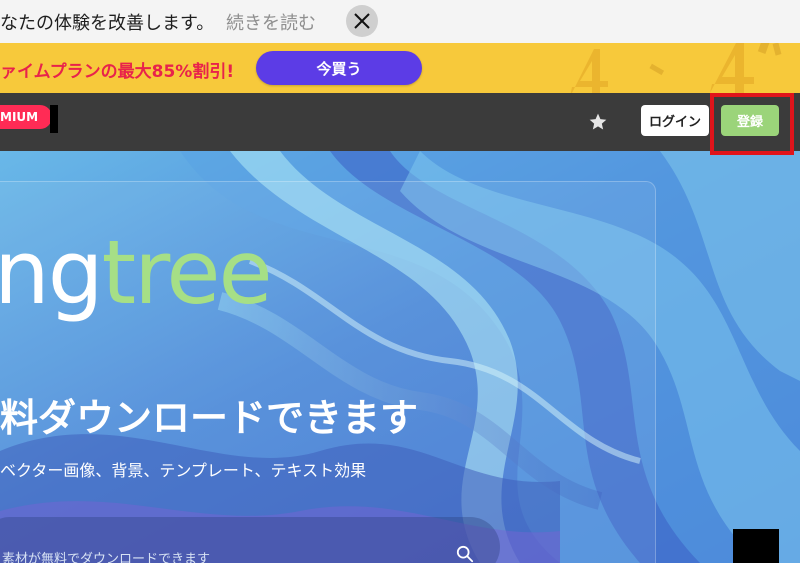 The height and width of the screenshot is (563, 800). I want to click on hero-subtitle: ベクター画像、背景、テンプレート、テキスト効果, so click(183, 470).